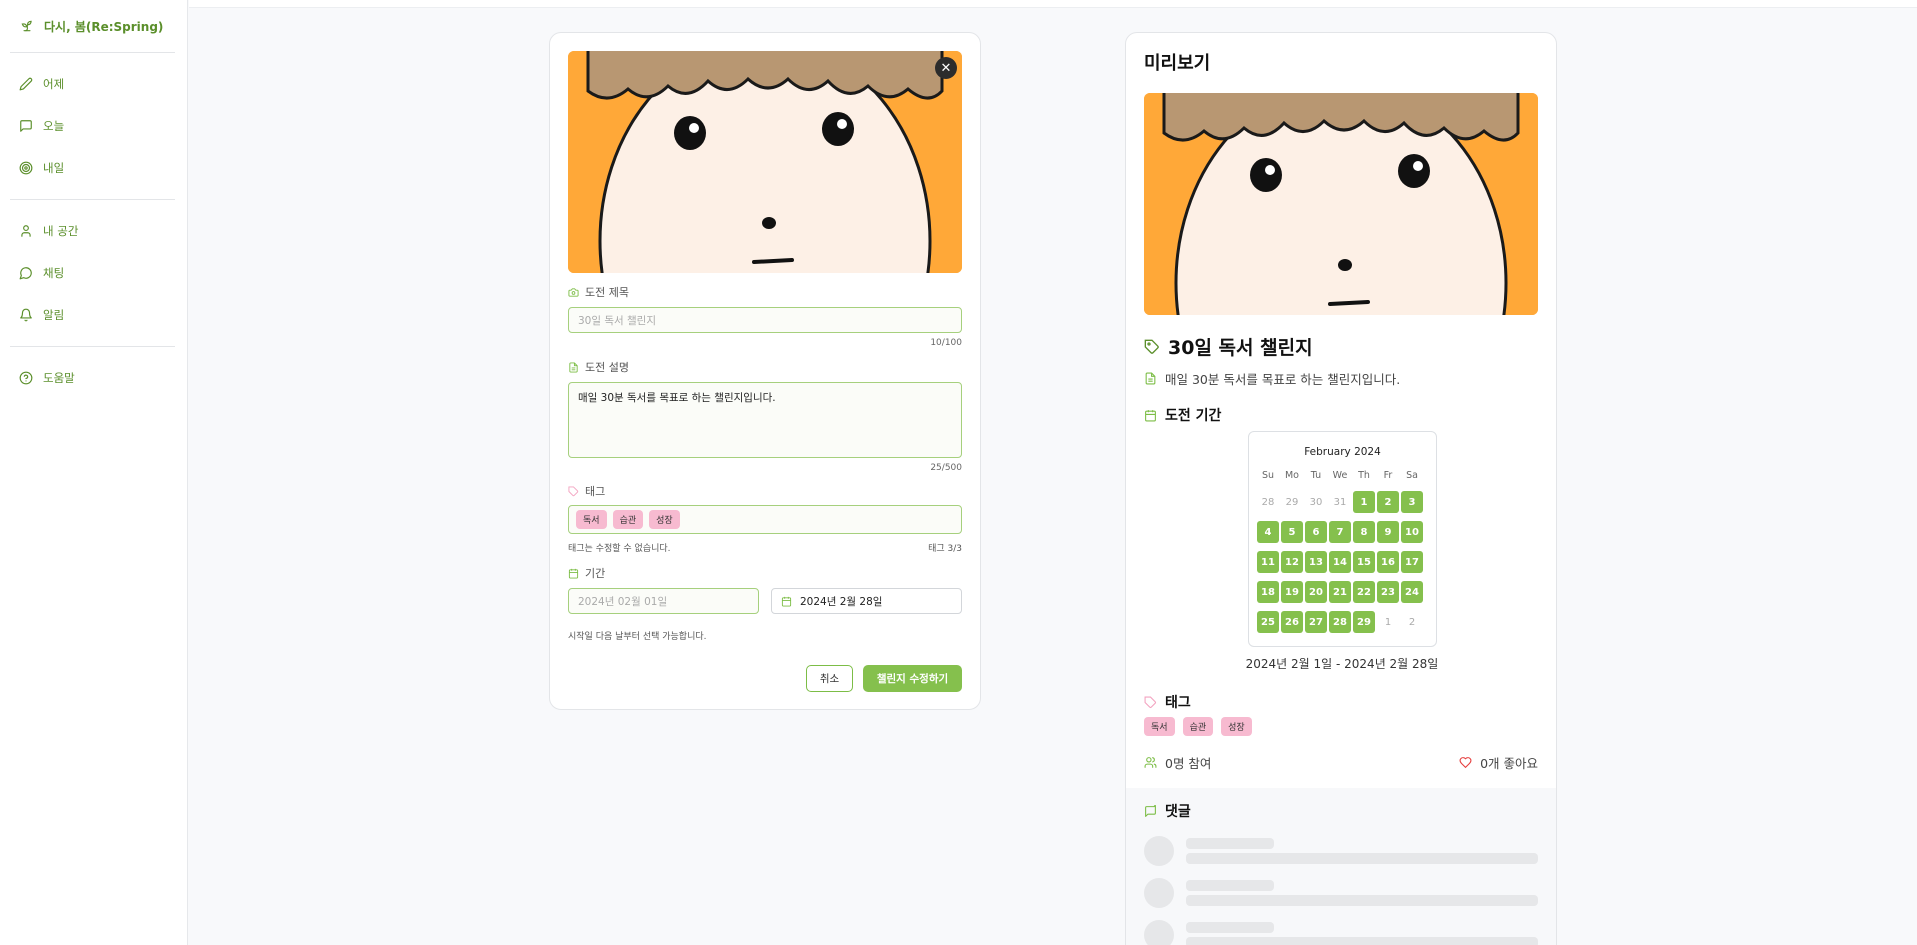  Describe the element at coordinates (1388, 562) in the screenshot. I see `calendar-day-selected: 16` at that location.